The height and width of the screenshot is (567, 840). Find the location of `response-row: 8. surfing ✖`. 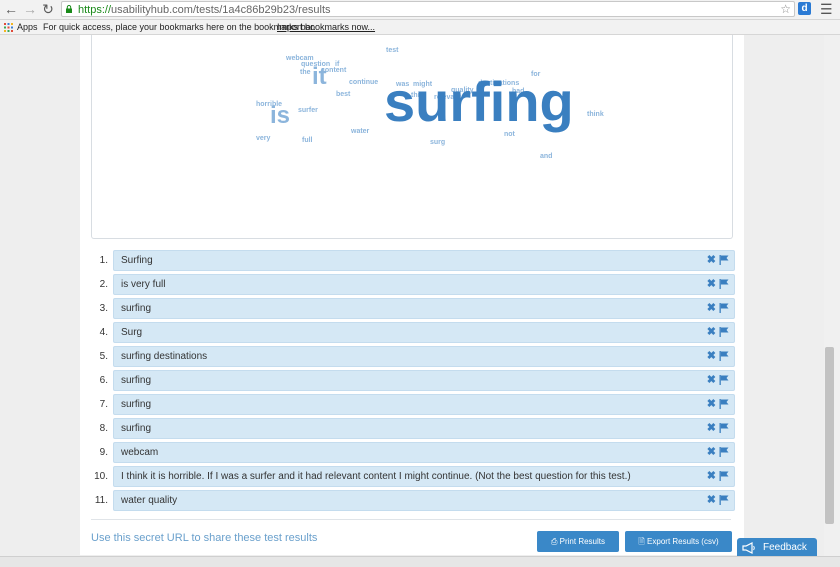

response-row: 8. surfing ✖ is located at coordinates (412, 428).